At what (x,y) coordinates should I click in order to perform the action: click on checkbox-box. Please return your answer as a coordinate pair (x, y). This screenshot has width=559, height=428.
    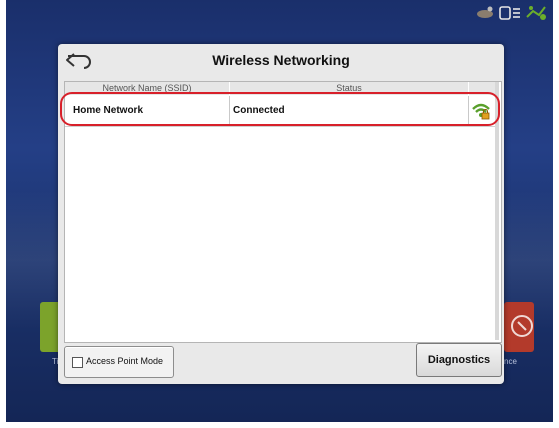
    Looking at the image, I should click on (77, 362).